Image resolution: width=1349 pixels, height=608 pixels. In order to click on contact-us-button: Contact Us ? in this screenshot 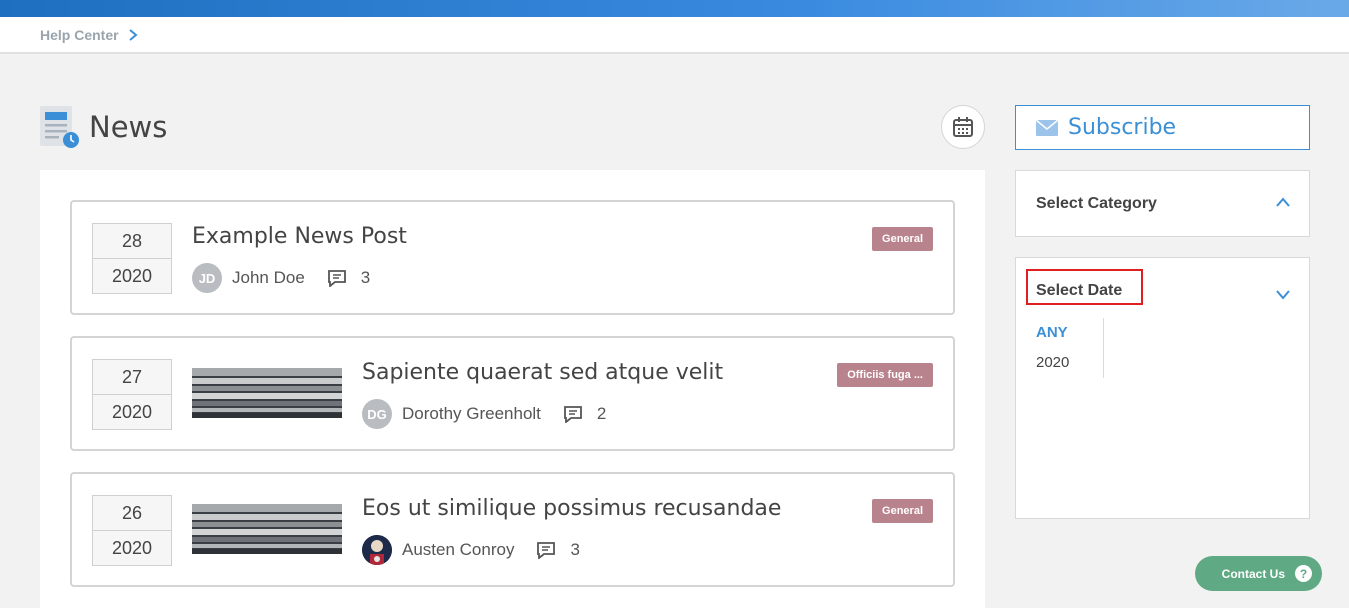, I will do `click(1258, 573)`.